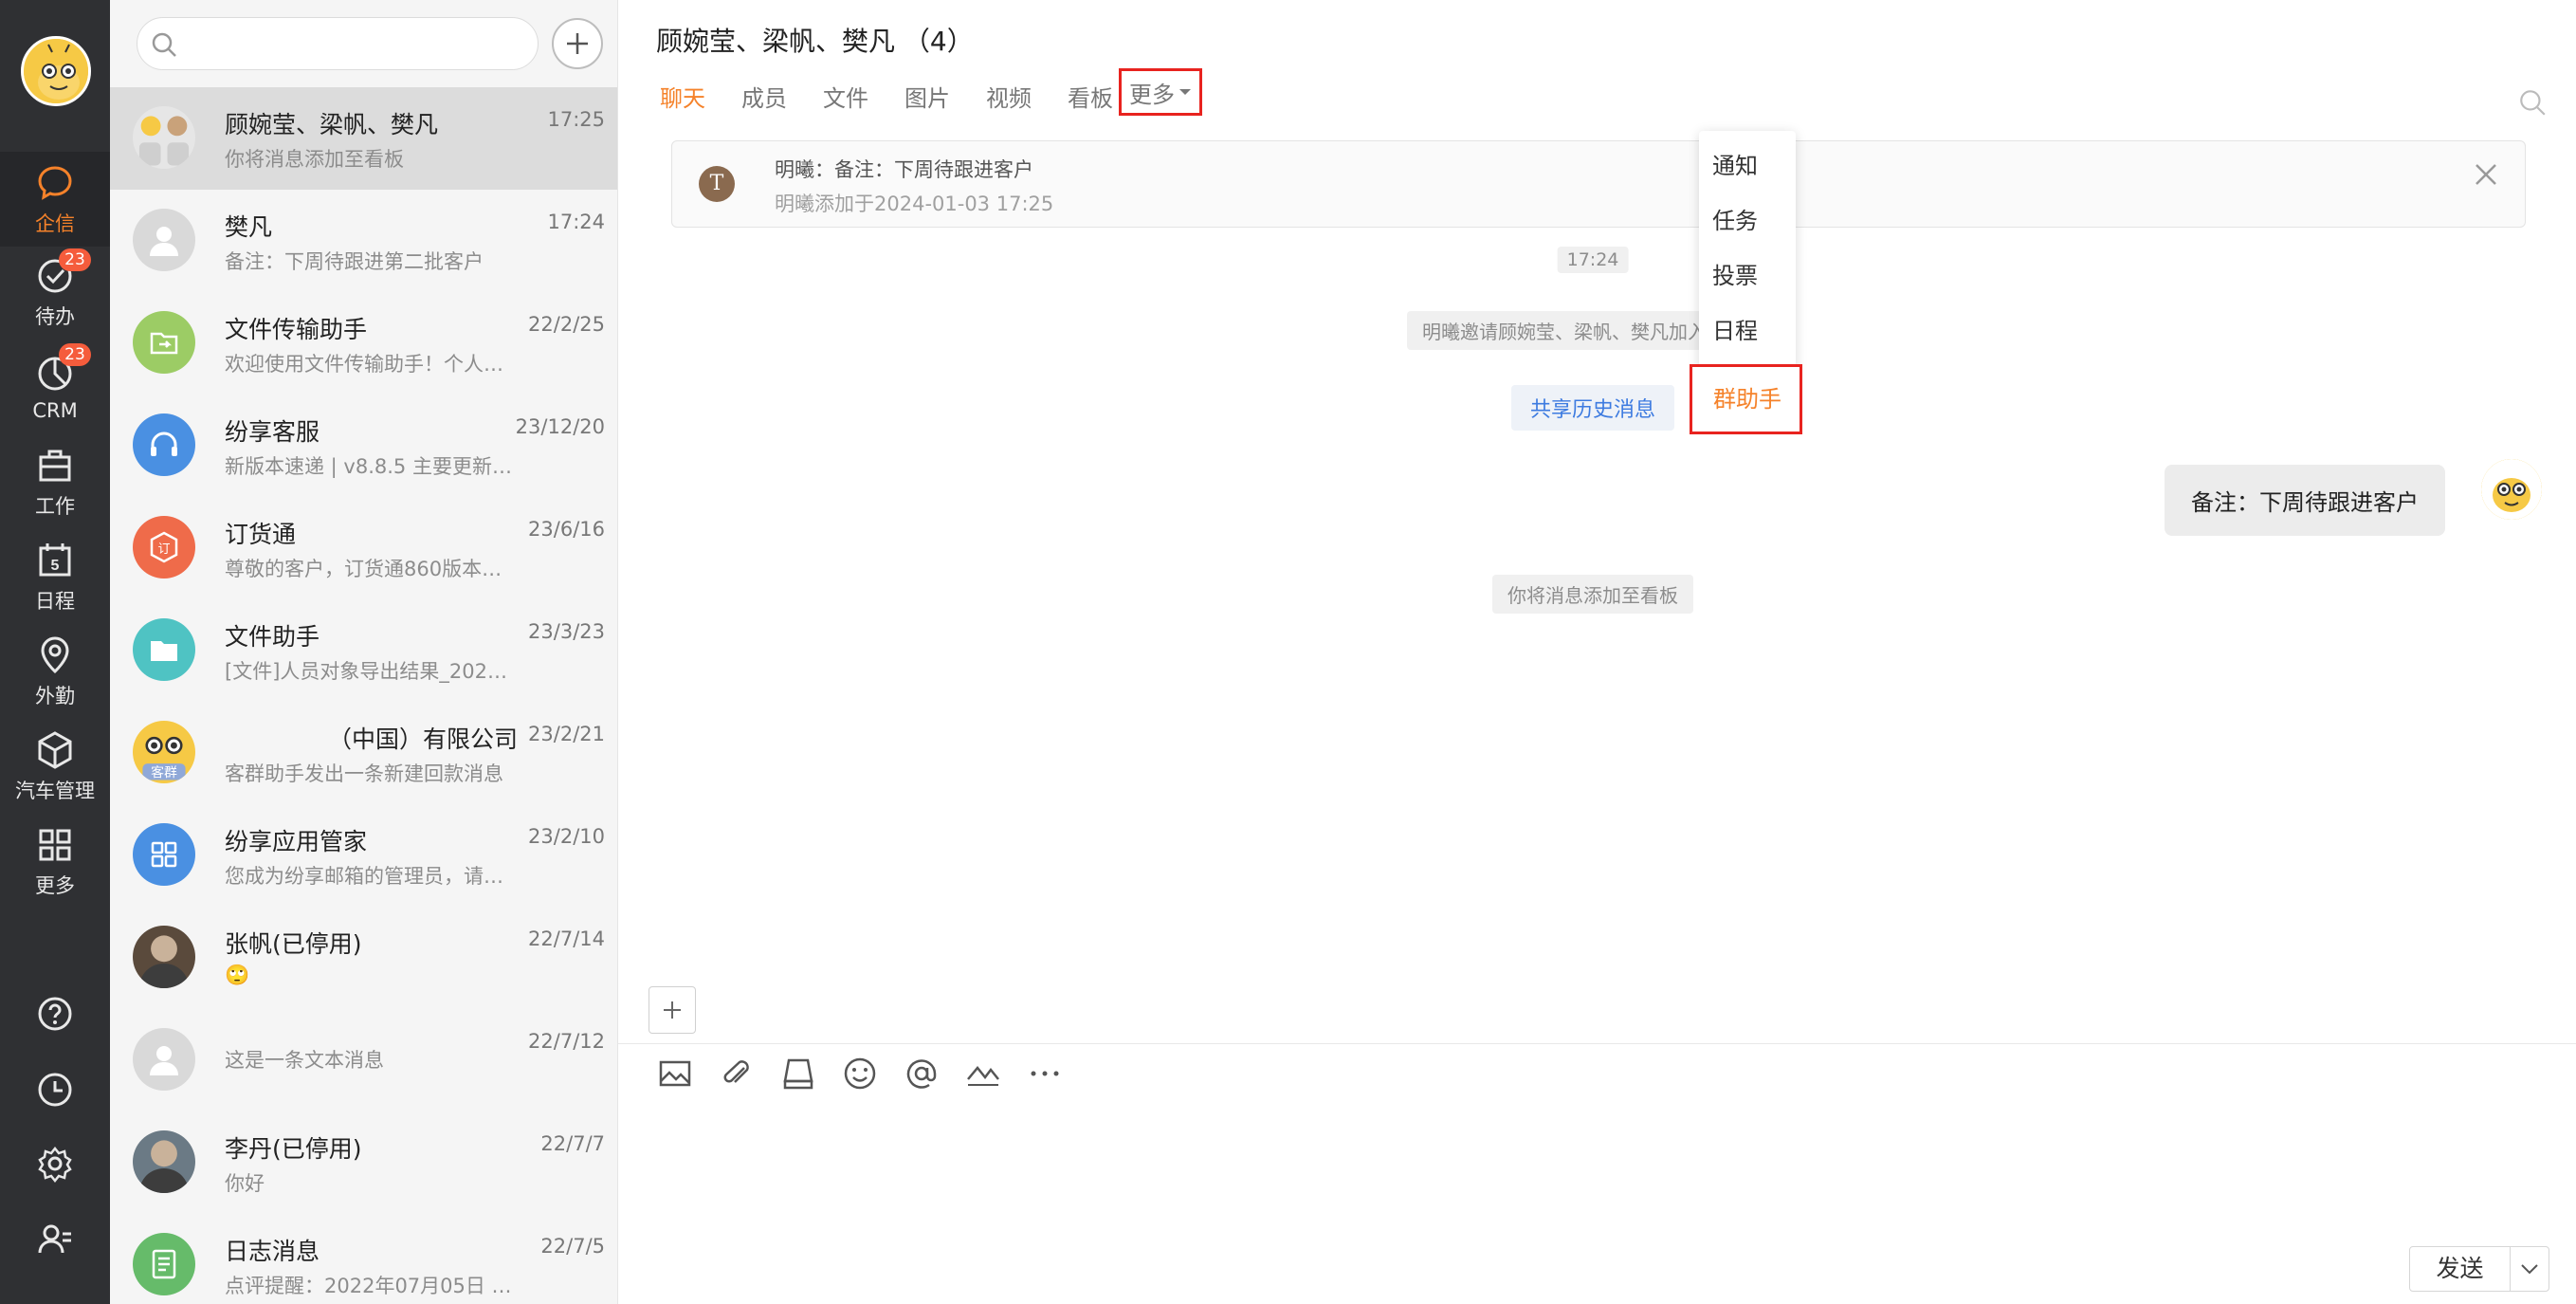 Image resolution: width=2576 pixels, height=1304 pixels. Describe the element at coordinates (1592, 408) in the screenshot. I see `share-history-link: 共享历史消息` at that location.